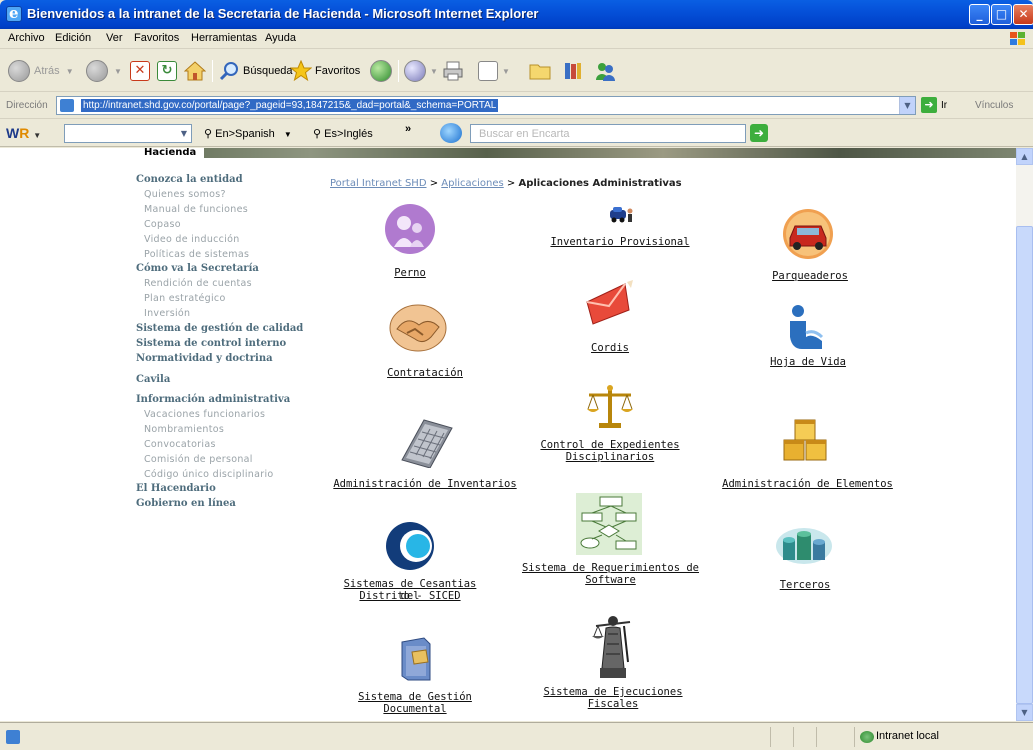 The height and width of the screenshot is (750, 1033). What do you see at coordinates (197, 268) in the screenshot?
I see `sidebar-item-como-va: Cómo va la Secretaría` at bounding box center [197, 268].